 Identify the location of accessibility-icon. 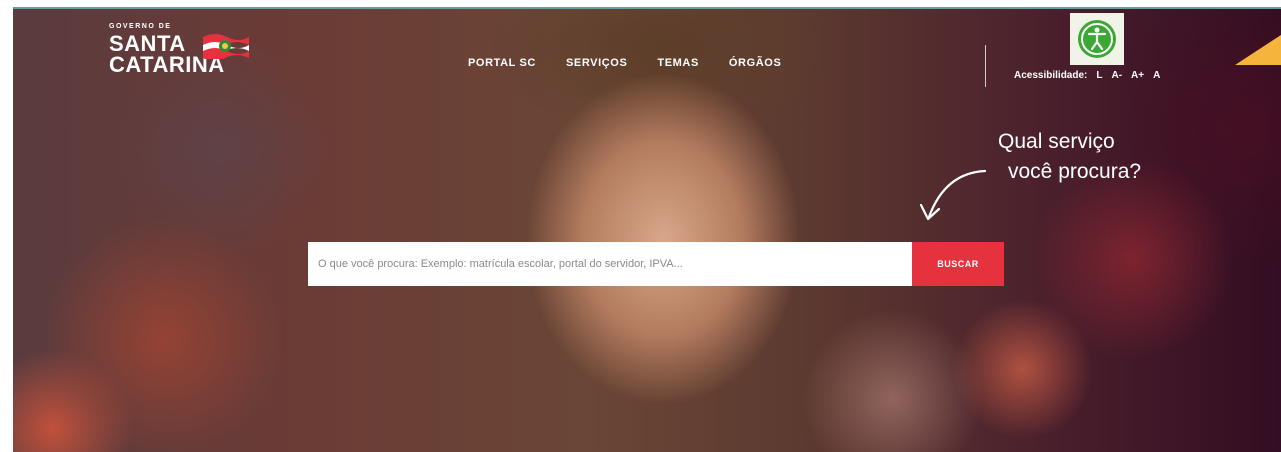
(1097, 39).